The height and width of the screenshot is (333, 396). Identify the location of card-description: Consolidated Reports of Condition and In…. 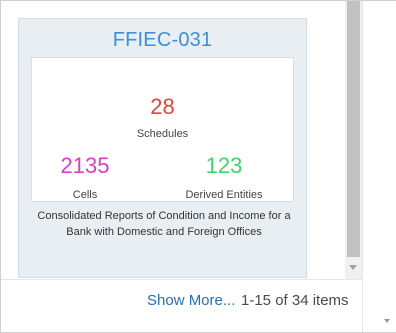
(164, 224).